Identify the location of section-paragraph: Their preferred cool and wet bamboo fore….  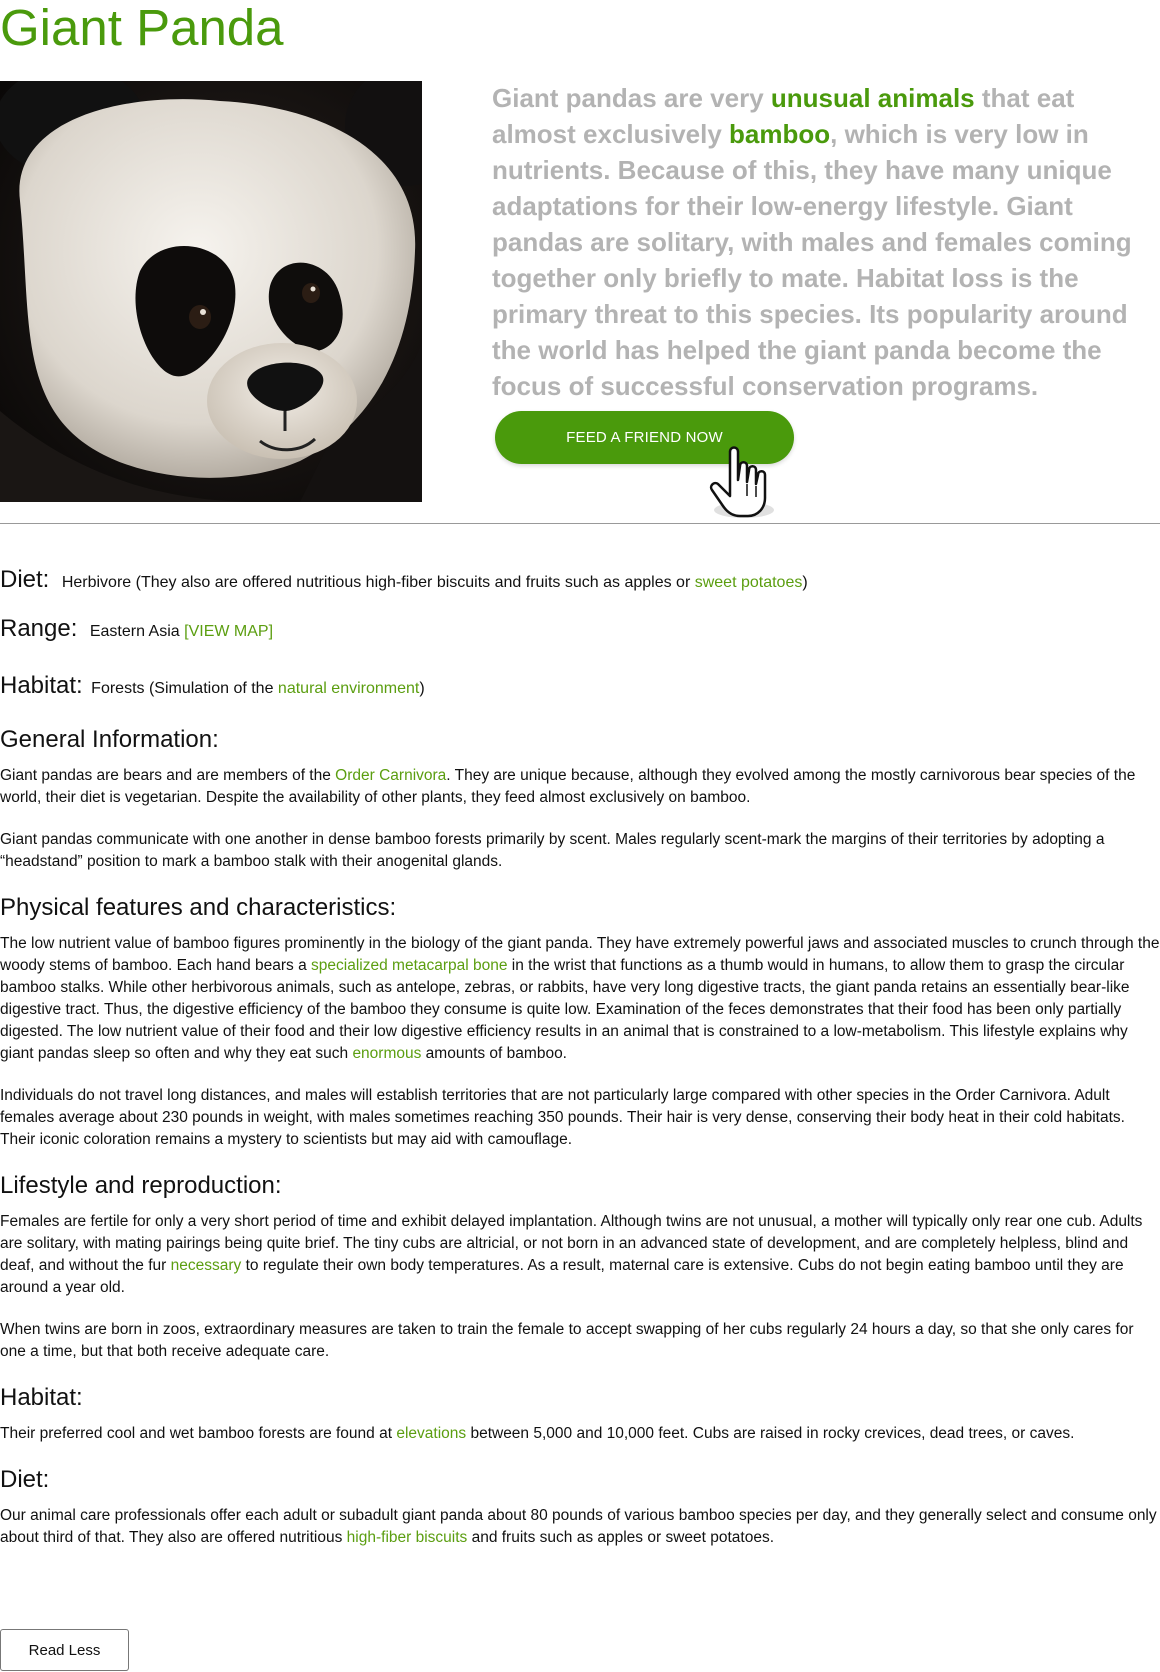
(537, 1433).